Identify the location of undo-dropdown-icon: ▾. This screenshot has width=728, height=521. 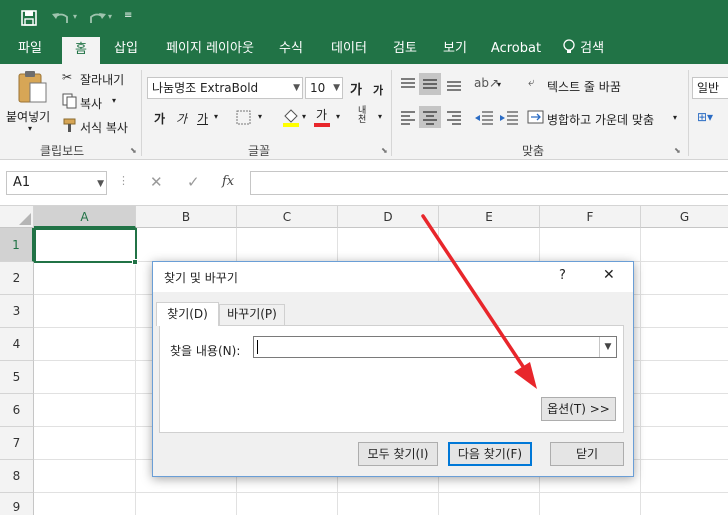
(75, 16).